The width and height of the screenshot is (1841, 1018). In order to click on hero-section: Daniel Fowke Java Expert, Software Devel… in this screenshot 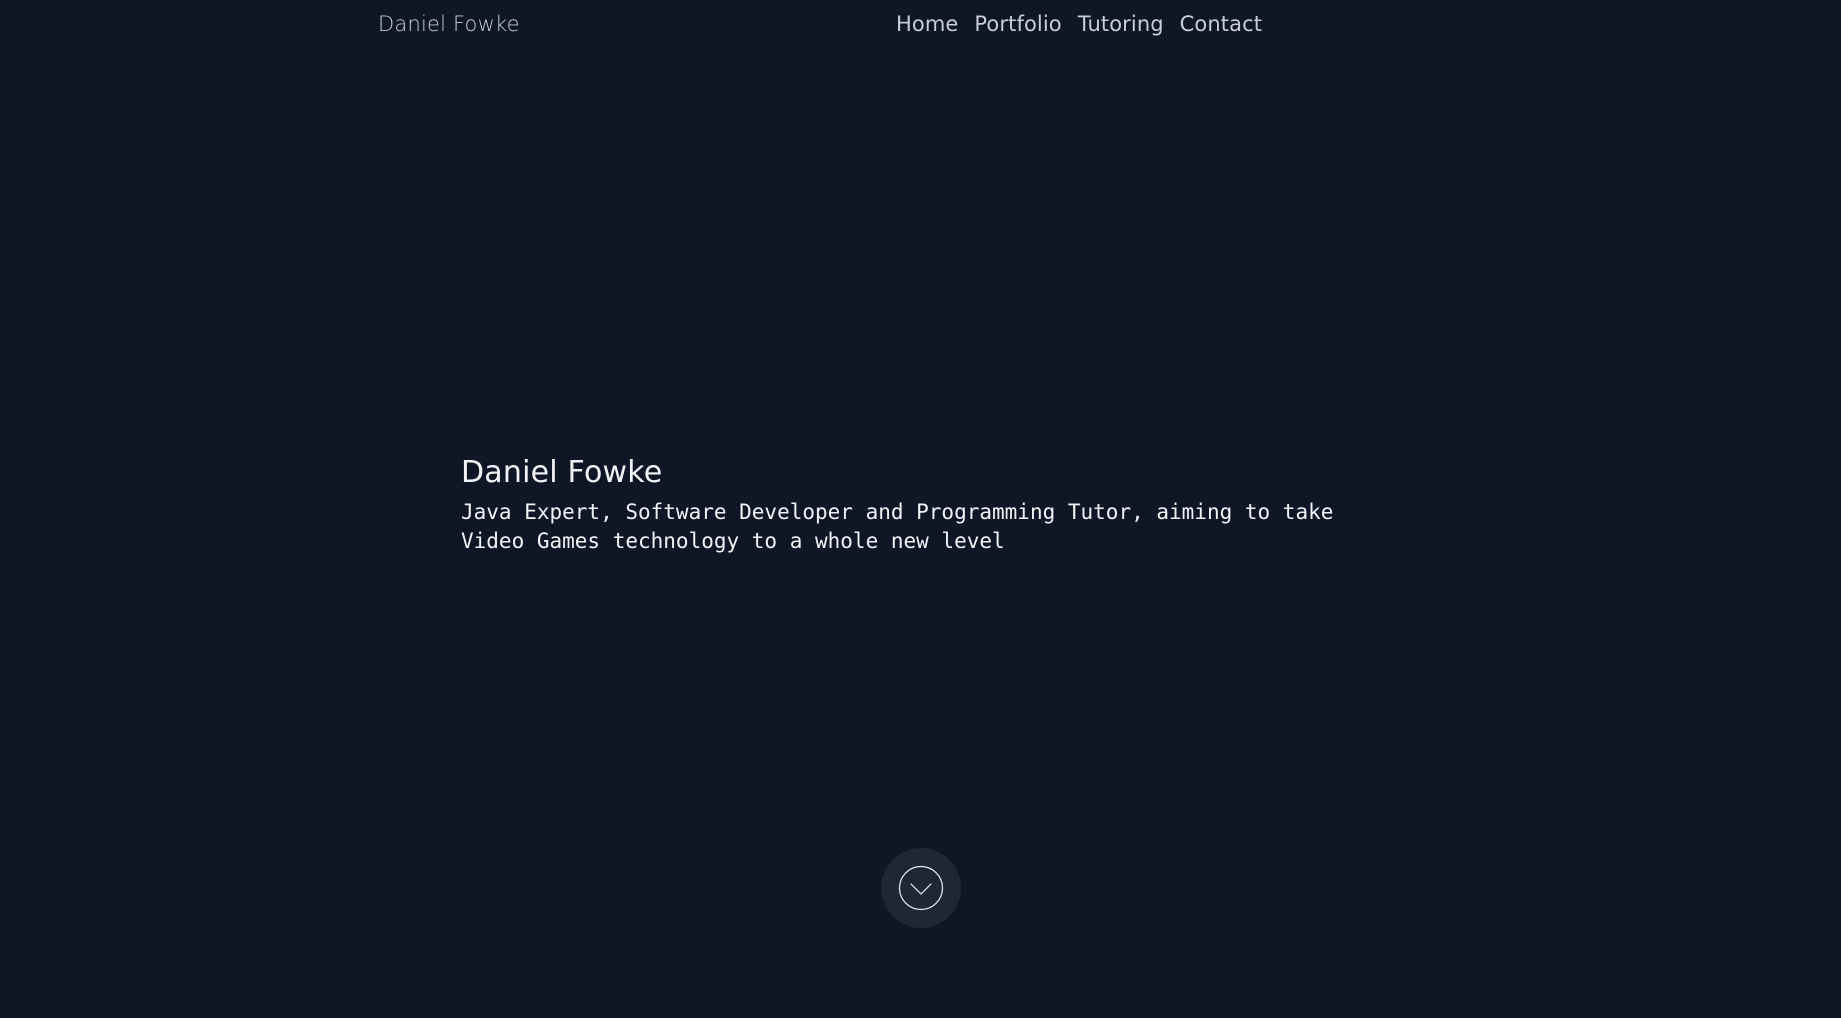, I will do `click(921, 505)`.